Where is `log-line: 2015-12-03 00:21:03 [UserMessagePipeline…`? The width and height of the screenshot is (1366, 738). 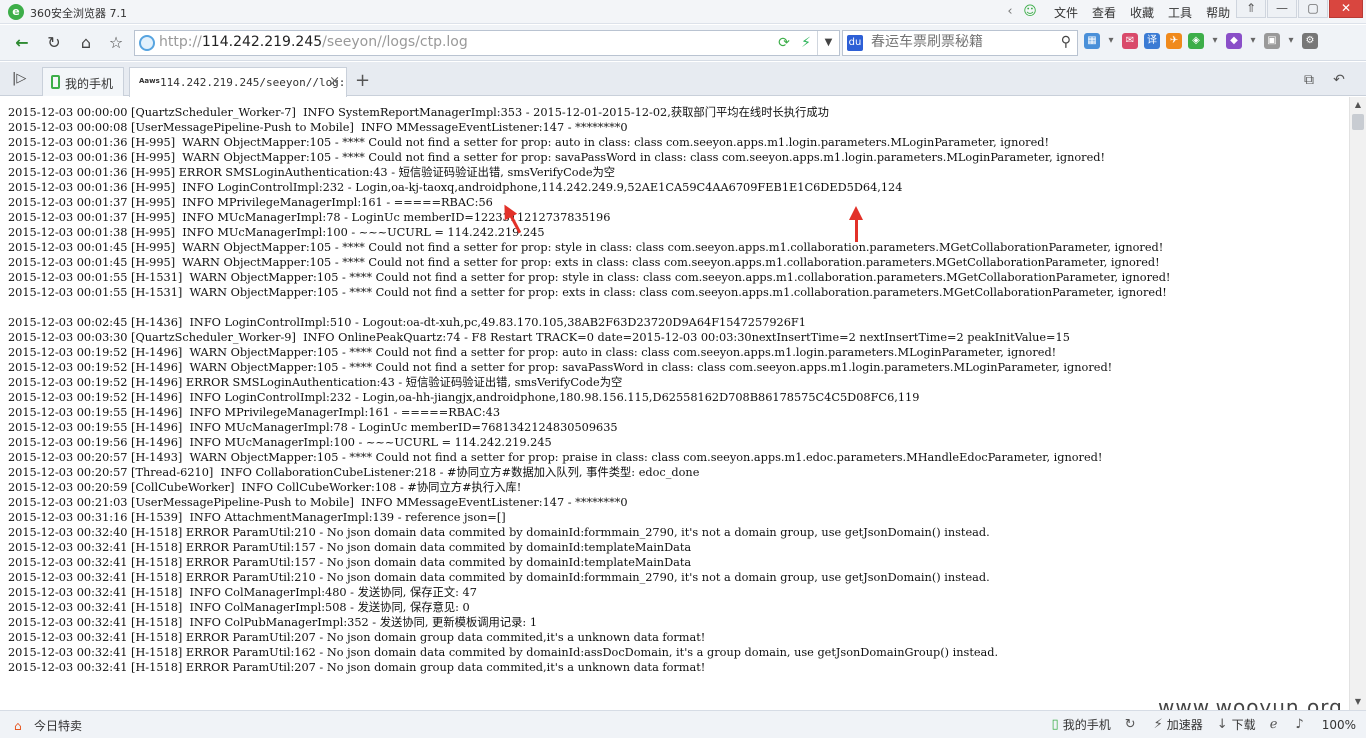 log-line: 2015-12-03 00:21:03 [UserMessagePipeline… is located at coordinates (318, 502).